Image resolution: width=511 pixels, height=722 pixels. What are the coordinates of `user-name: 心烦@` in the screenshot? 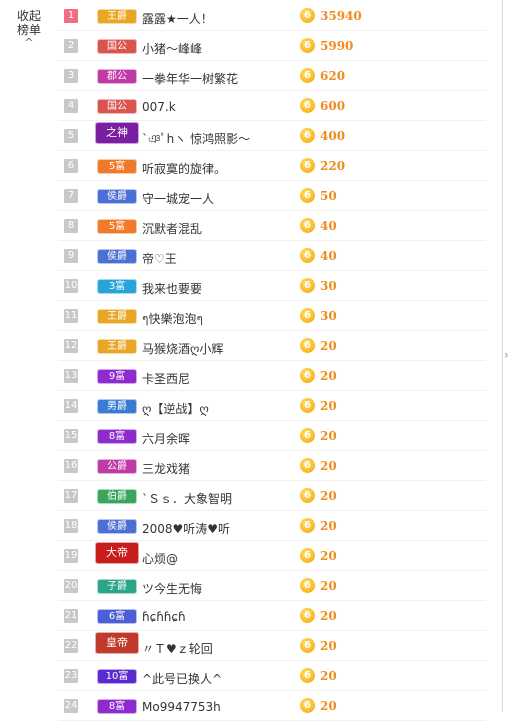 It's located at (160, 558).